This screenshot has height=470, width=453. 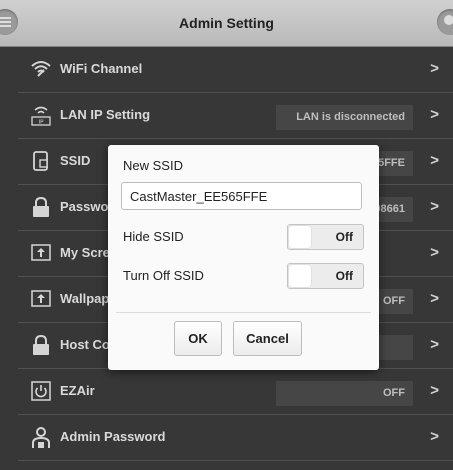 What do you see at coordinates (325, 237) in the screenshot?
I see `hide-ssid-toggle: Off` at bounding box center [325, 237].